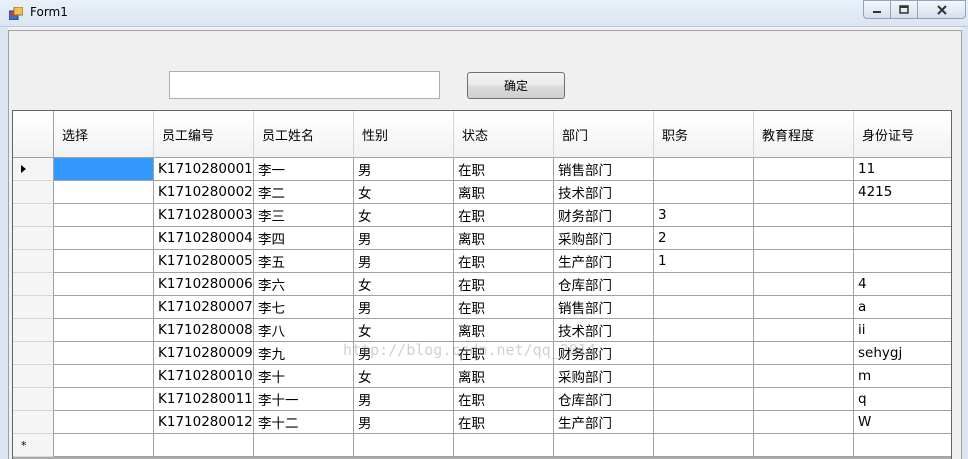 The width and height of the screenshot is (968, 459). Describe the element at coordinates (704, 134) in the screenshot. I see `column-header-position: 职务` at that location.